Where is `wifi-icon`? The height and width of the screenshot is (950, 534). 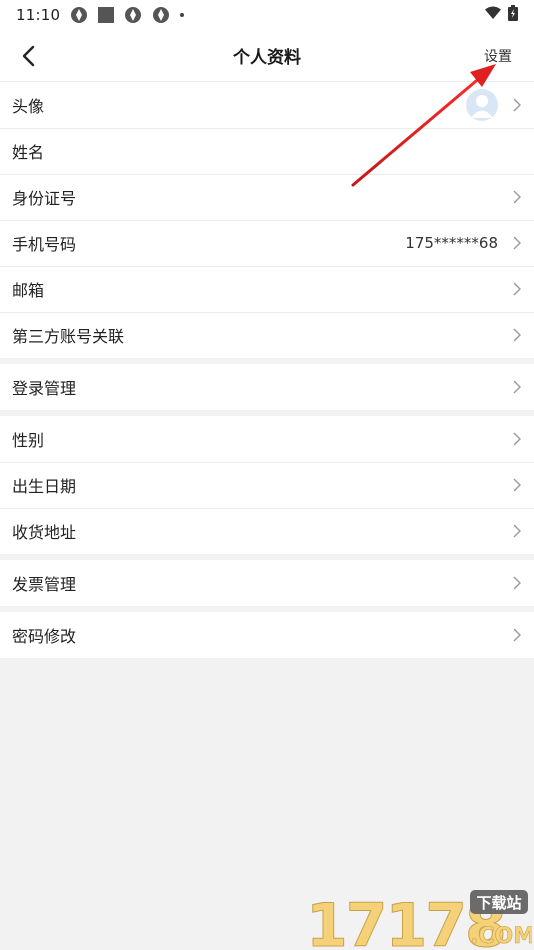
wifi-icon is located at coordinates (493, 15).